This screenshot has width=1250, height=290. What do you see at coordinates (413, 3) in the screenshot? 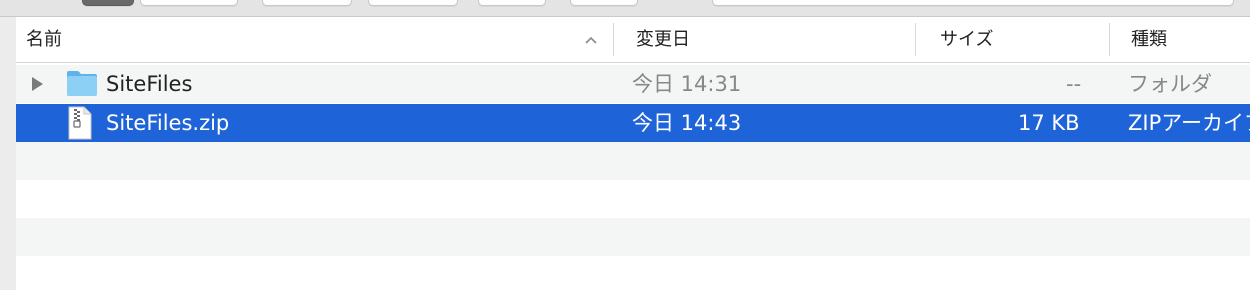
I see `action-button` at bounding box center [413, 3].